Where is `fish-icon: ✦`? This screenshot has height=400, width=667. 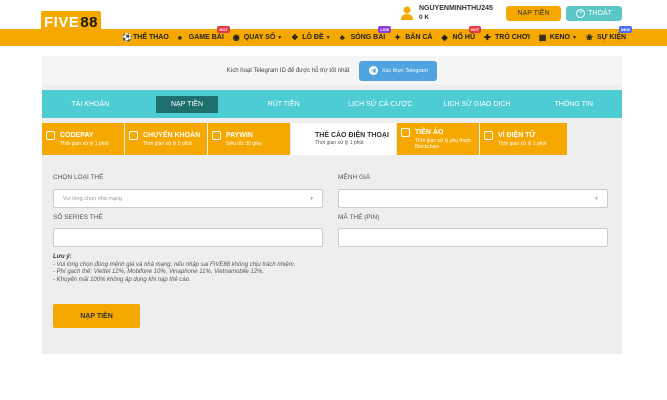
fish-icon: ✦ is located at coordinates (397, 37).